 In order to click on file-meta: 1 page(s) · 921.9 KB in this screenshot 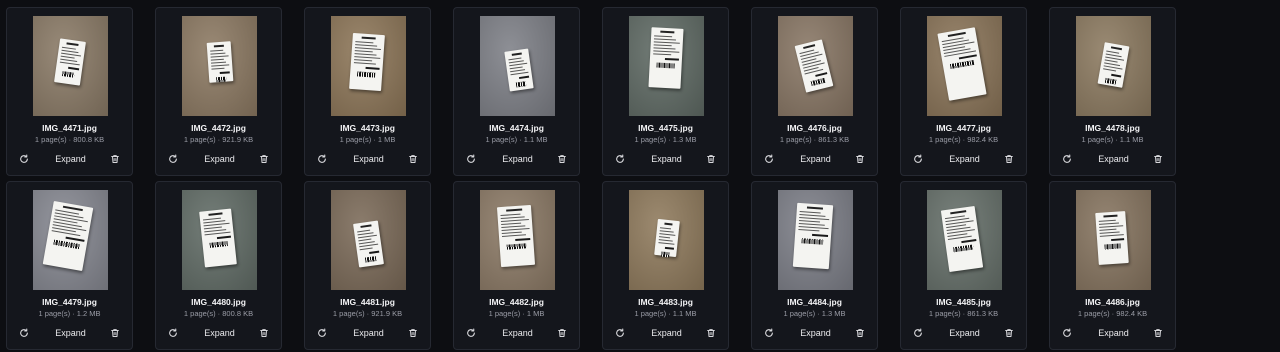, I will do `click(218, 139)`.